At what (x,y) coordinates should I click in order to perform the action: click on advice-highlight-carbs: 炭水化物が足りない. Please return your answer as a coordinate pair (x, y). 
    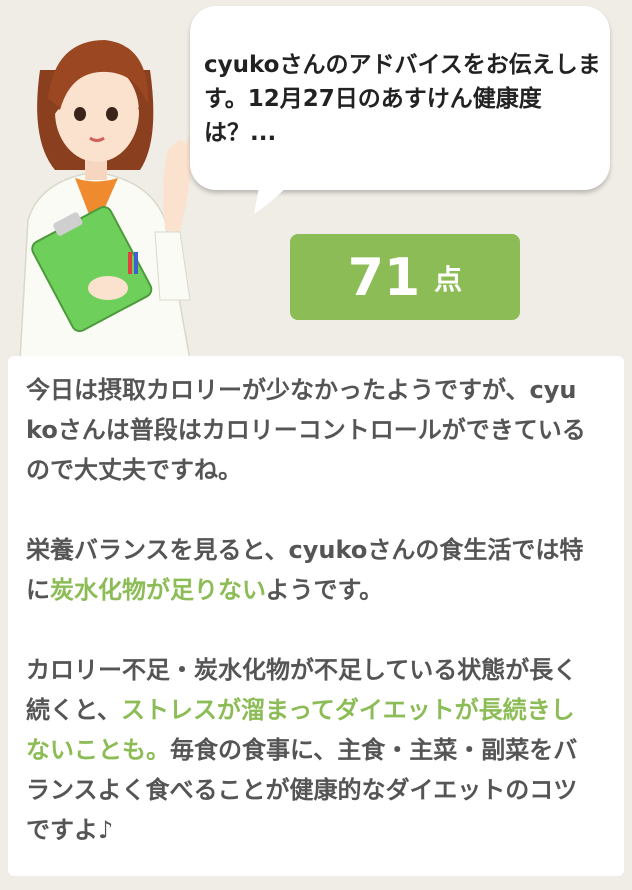
    Looking at the image, I should click on (158, 590).